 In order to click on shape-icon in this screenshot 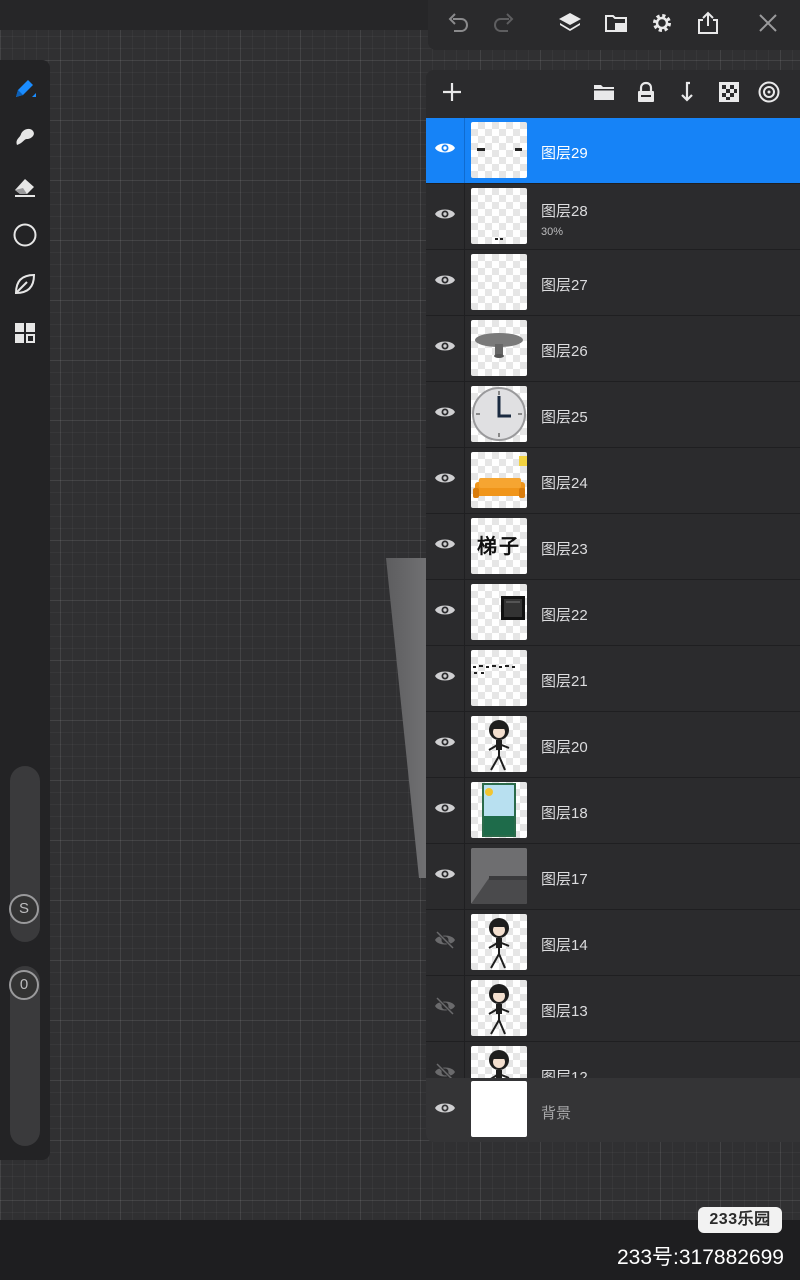, I will do `click(25, 237)`.